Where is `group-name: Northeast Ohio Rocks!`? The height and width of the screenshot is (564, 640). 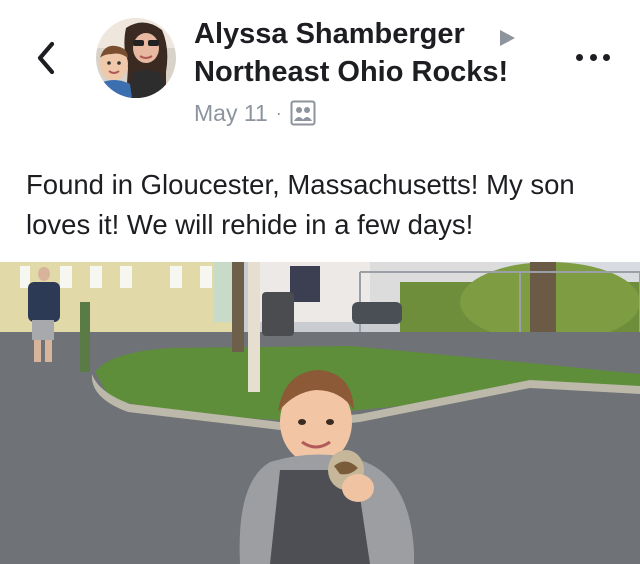
group-name: Northeast Ohio Rocks! is located at coordinates (351, 72).